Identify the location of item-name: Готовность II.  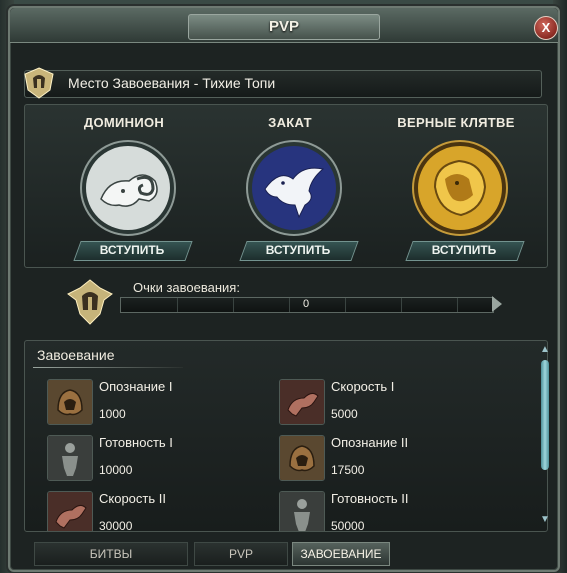
(370, 498).